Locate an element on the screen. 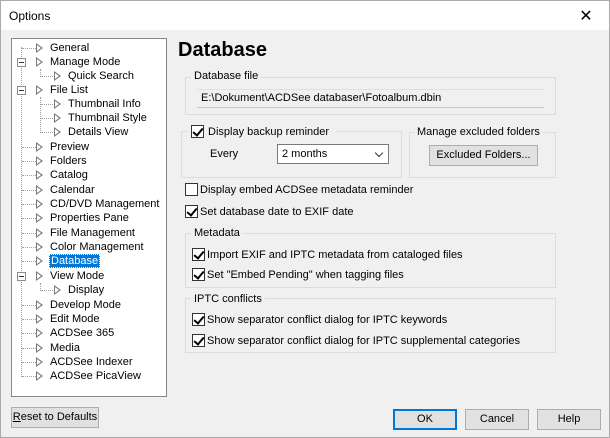 This screenshot has height=438, width=610. backup-interval-value: 2 months is located at coordinates (305, 154).